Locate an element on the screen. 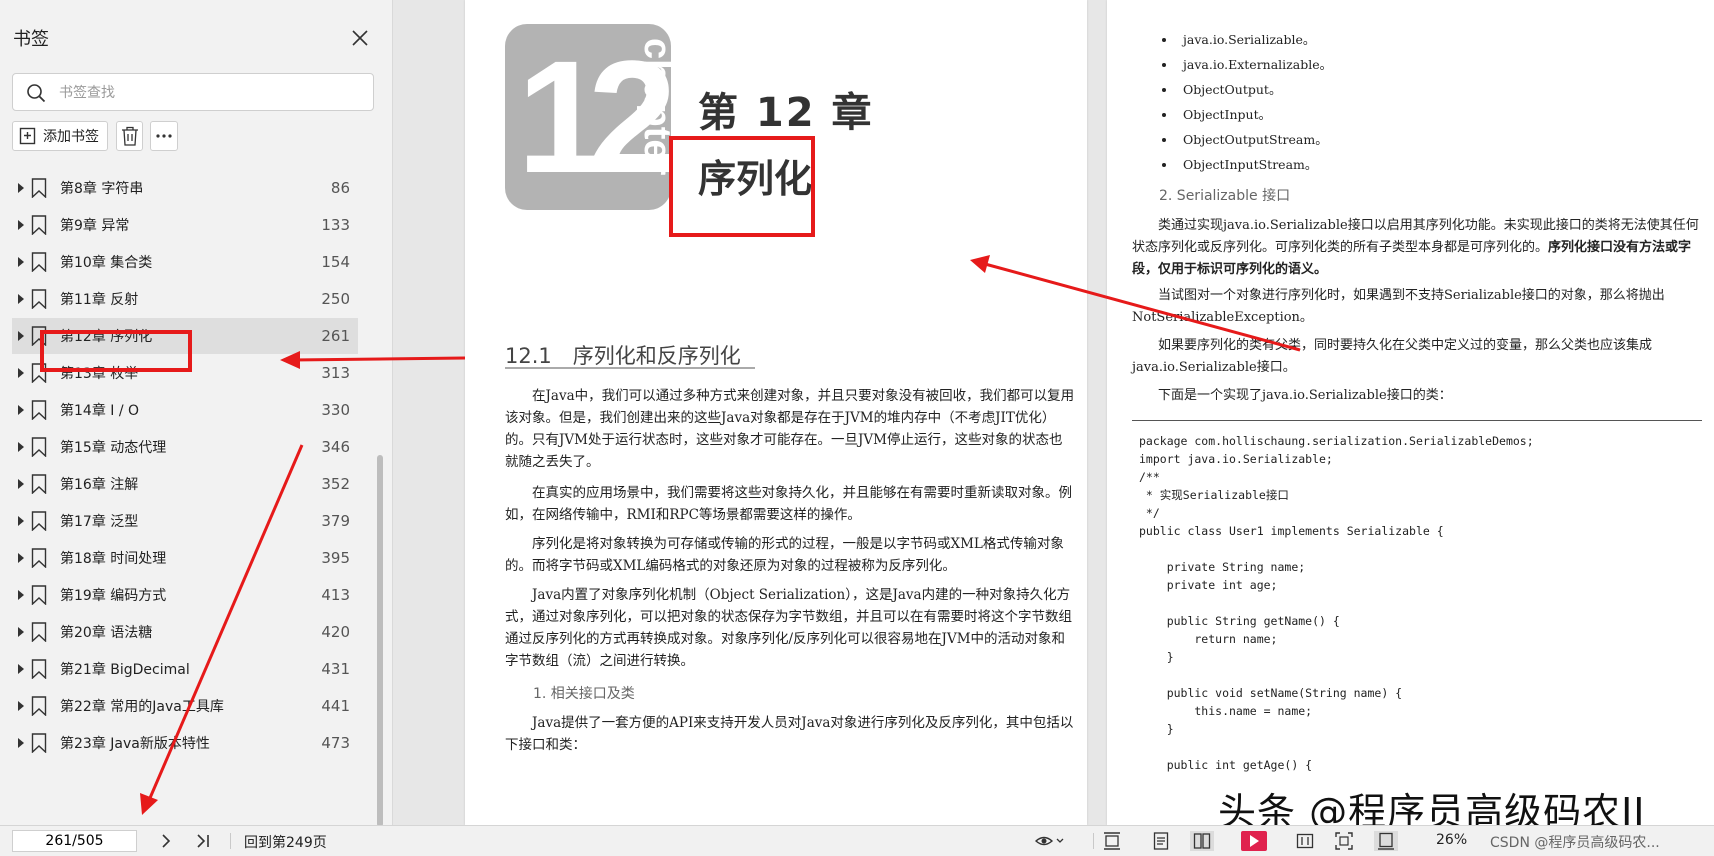 The image size is (1714, 856). two-page-icon is located at coordinates (1202, 841).